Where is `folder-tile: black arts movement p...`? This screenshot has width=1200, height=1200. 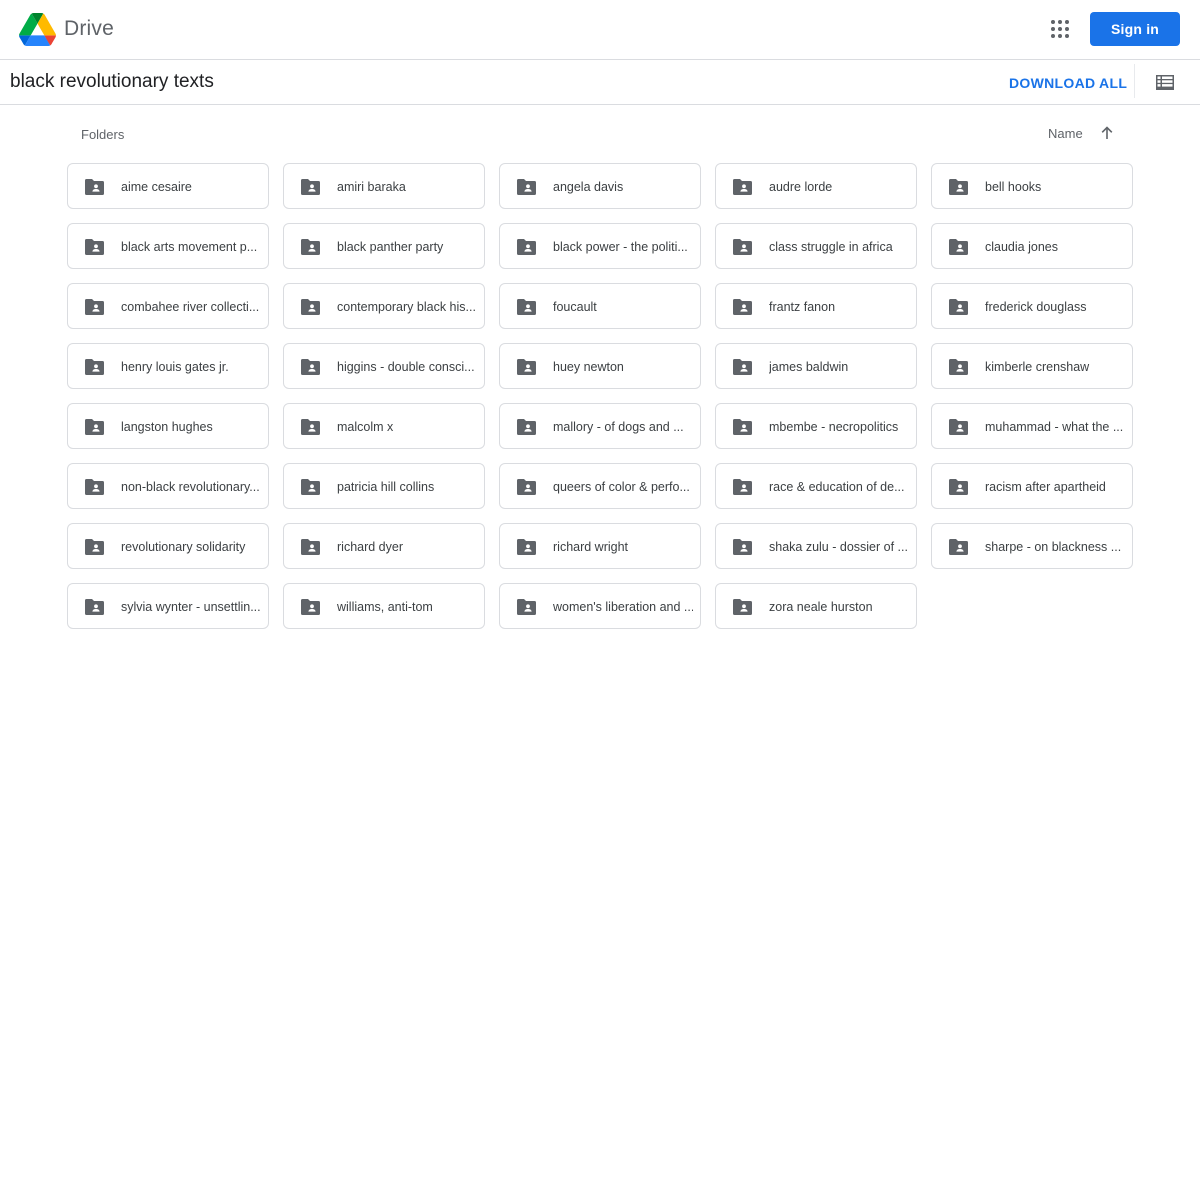 folder-tile: black arts movement p... is located at coordinates (168, 246).